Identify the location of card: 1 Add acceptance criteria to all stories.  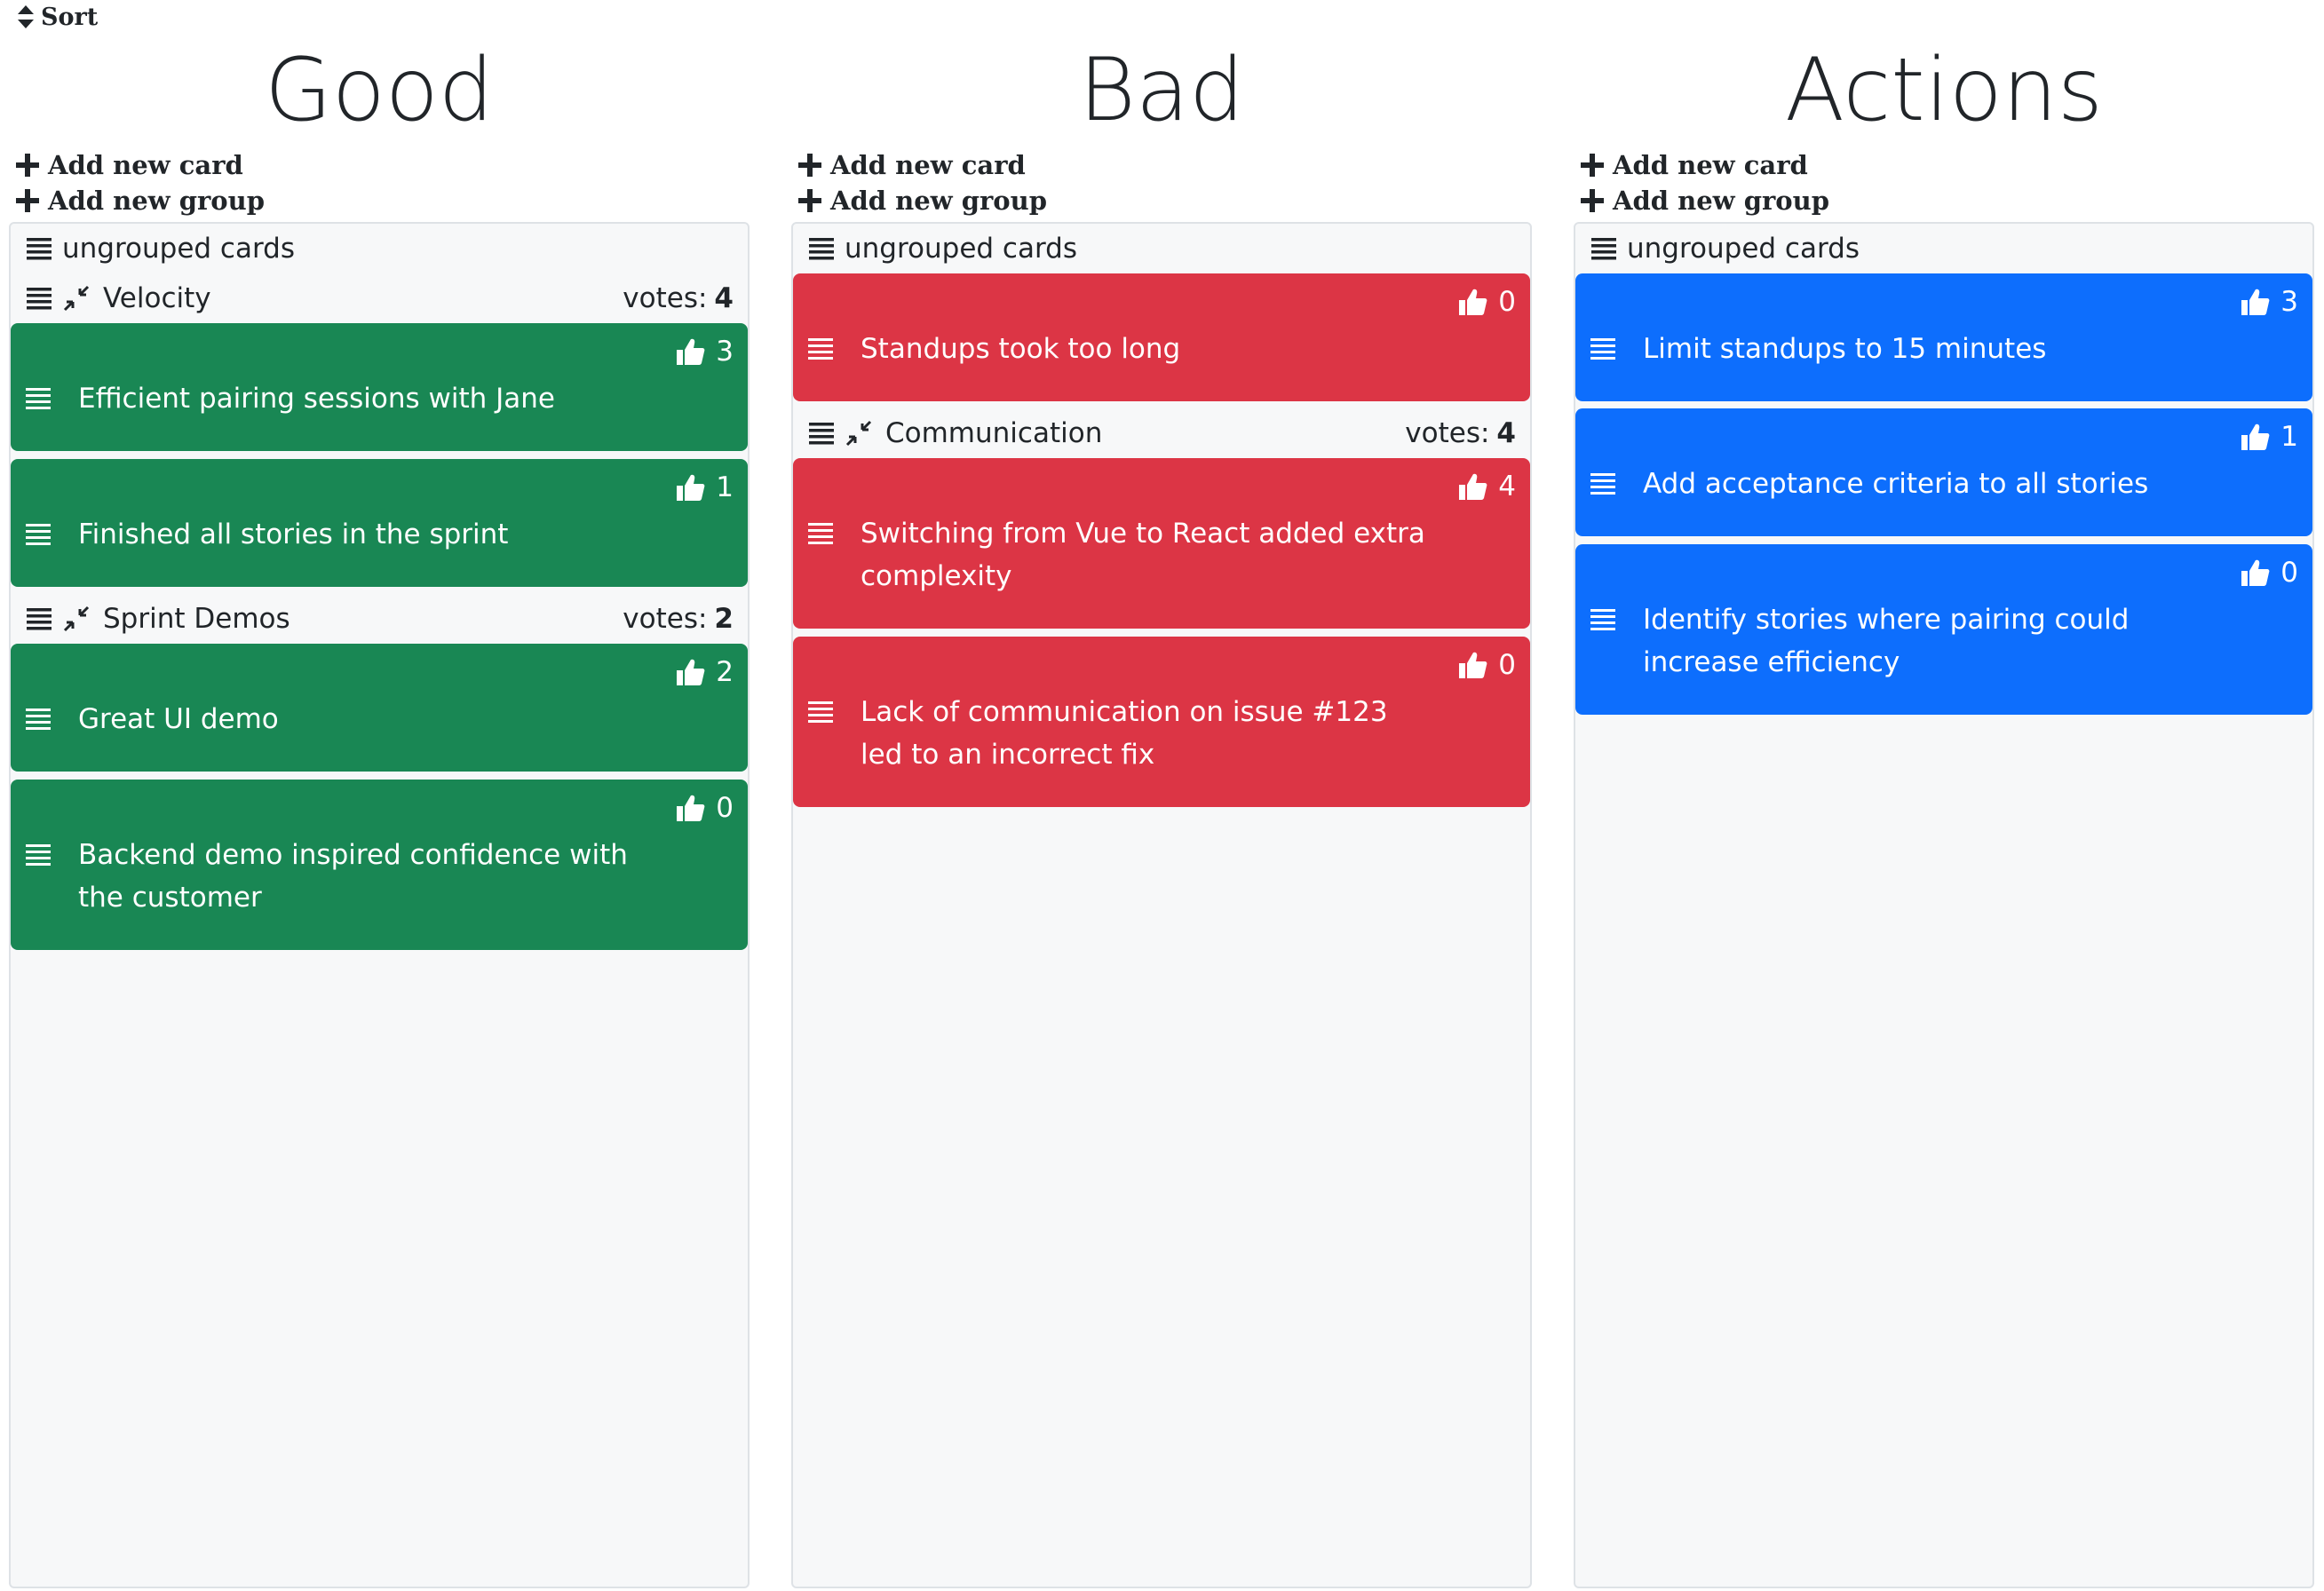
(1944, 472).